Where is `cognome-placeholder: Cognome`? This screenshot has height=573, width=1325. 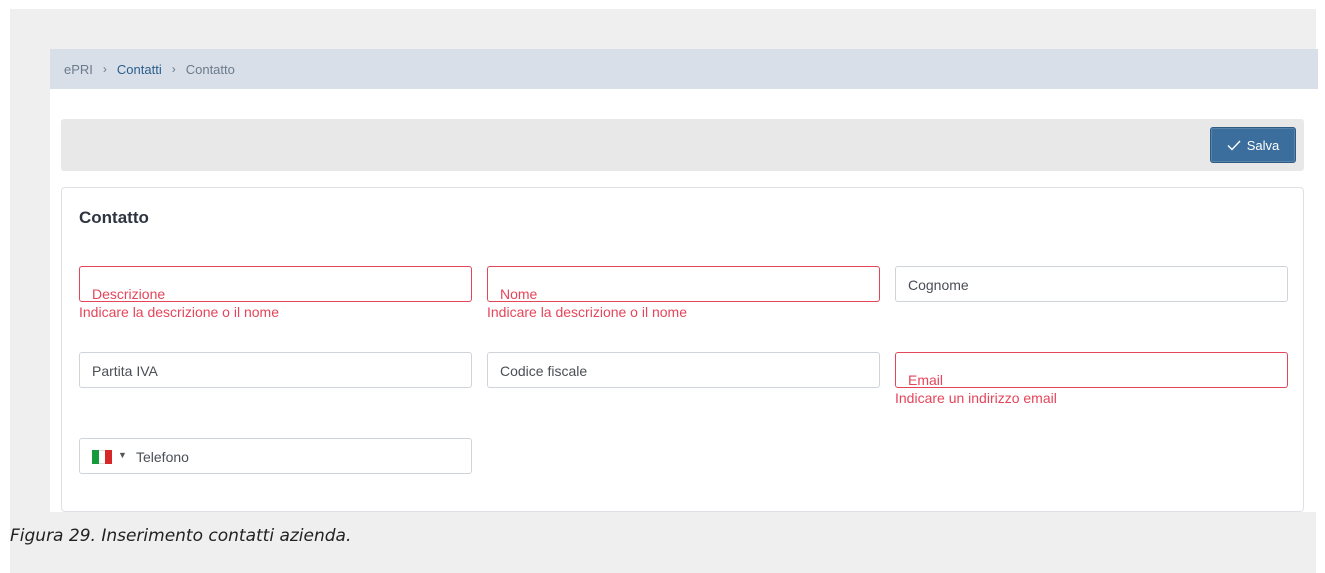 cognome-placeholder: Cognome is located at coordinates (938, 285).